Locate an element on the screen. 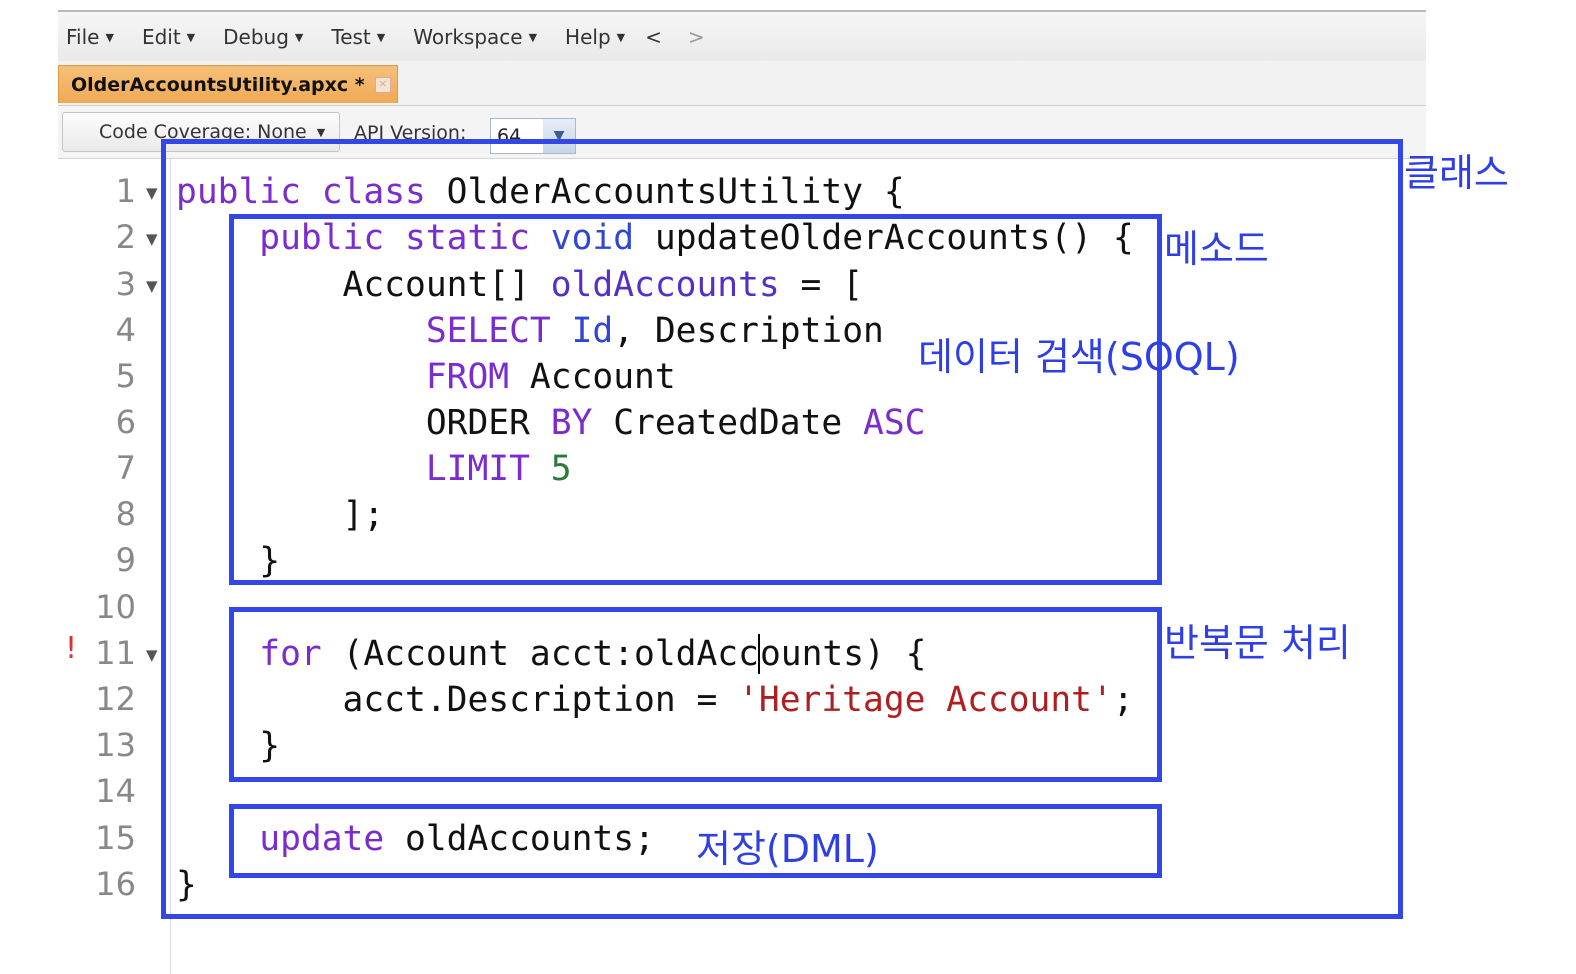 This screenshot has width=1576, height=974. menu-test-label: Test is located at coordinates (351, 37).